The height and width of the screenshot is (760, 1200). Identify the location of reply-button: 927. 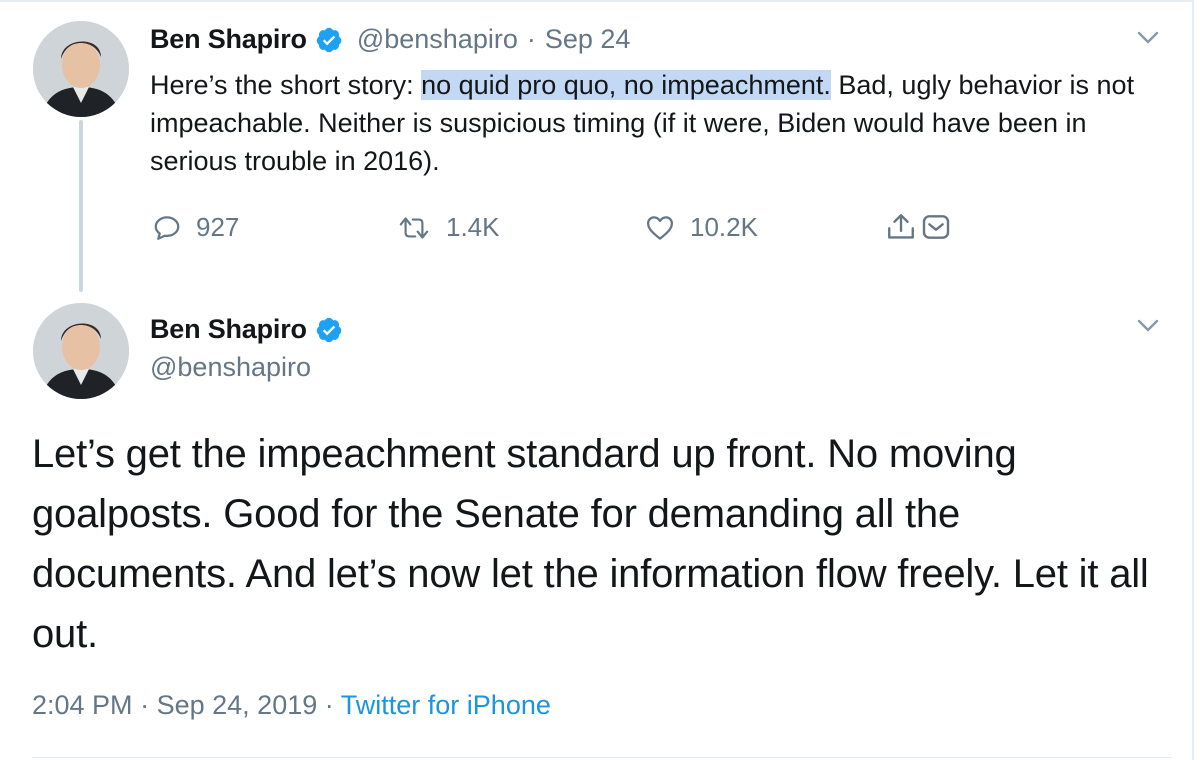
(195, 227).